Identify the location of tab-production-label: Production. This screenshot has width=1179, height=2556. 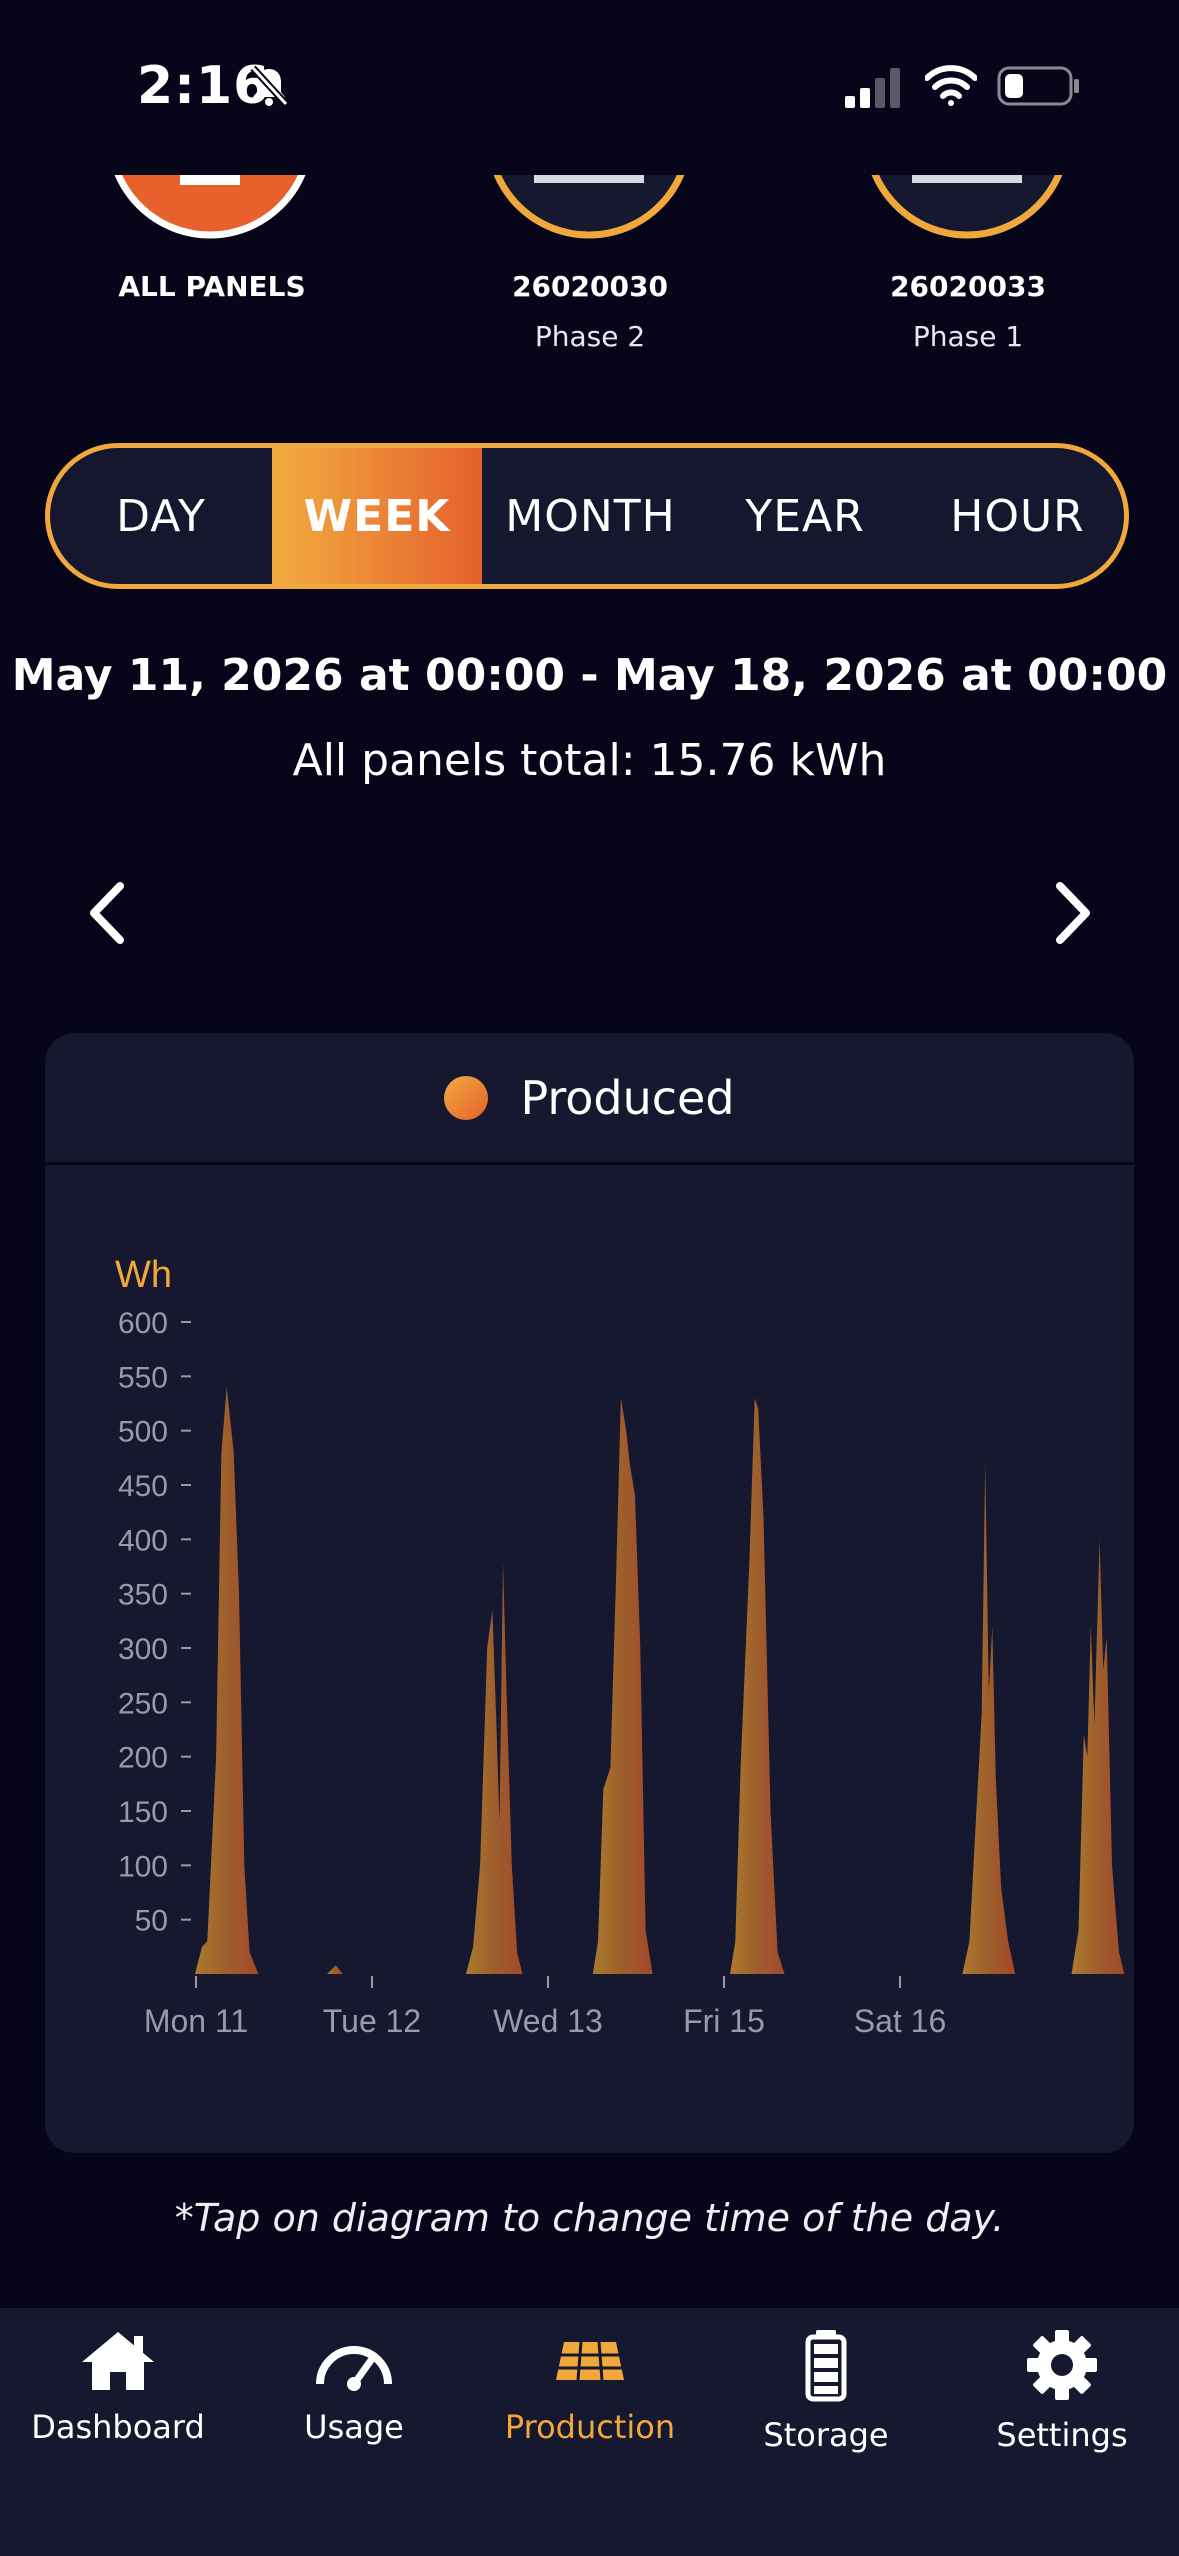
(590, 2427).